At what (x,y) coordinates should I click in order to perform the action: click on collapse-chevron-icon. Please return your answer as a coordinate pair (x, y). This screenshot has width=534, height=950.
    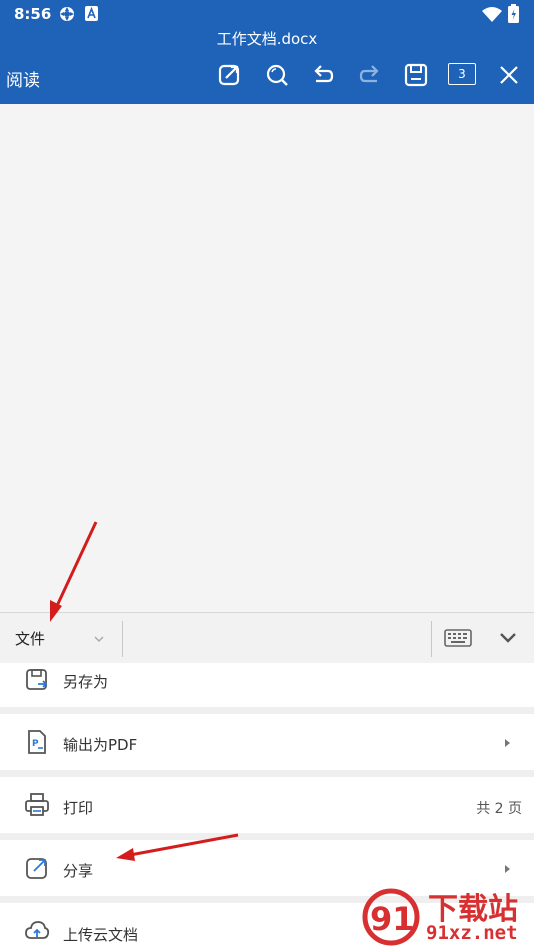
    Looking at the image, I should click on (508, 638).